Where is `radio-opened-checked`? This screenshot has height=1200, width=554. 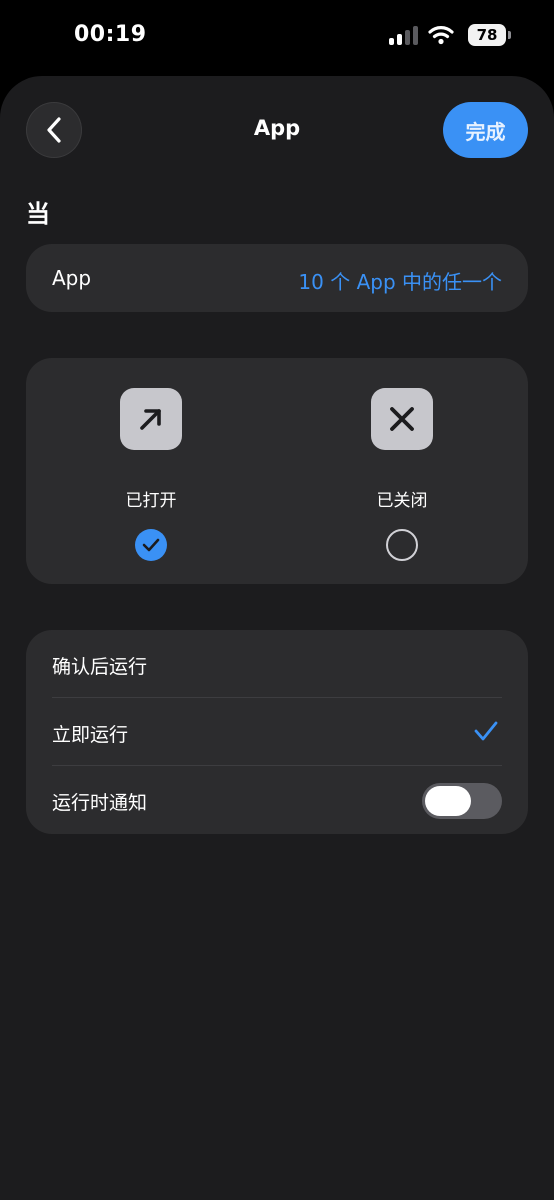
radio-opened-checked is located at coordinates (151, 545).